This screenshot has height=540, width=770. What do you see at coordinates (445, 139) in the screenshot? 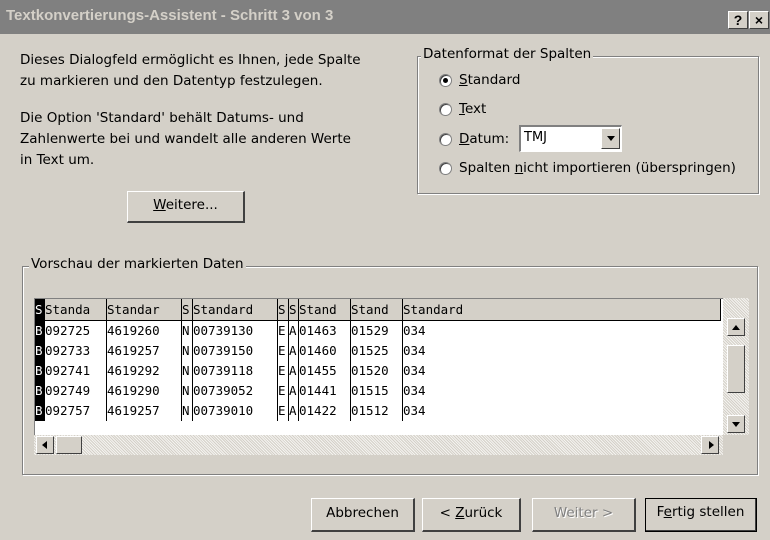
I see `radio-date` at bounding box center [445, 139].